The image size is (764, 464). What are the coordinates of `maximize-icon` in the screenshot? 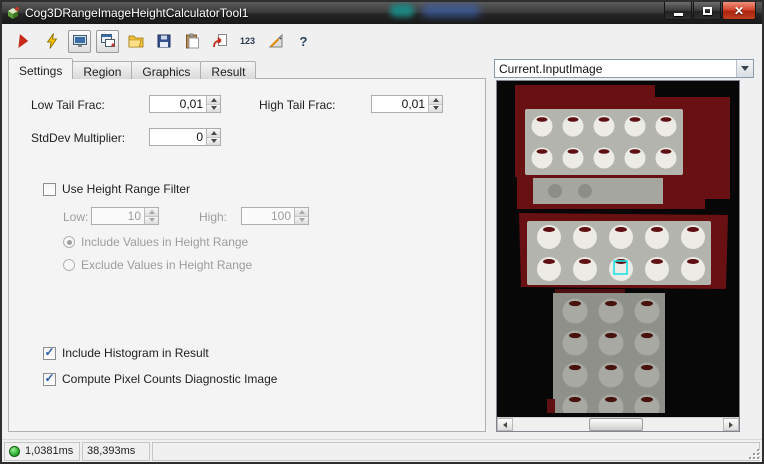 It's located at (707, 10).